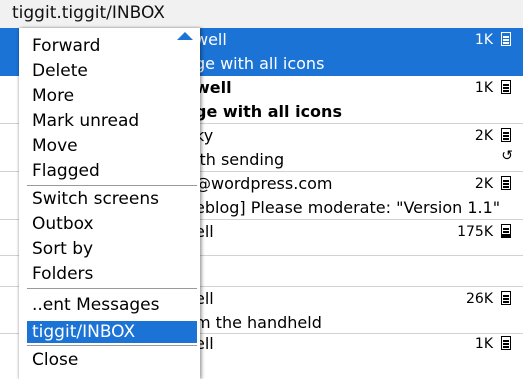  What do you see at coordinates (112, 332) in the screenshot?
I see `menu-item-tiggit-inbox: tiggit/INBOX` at bounding box center [112, 332].